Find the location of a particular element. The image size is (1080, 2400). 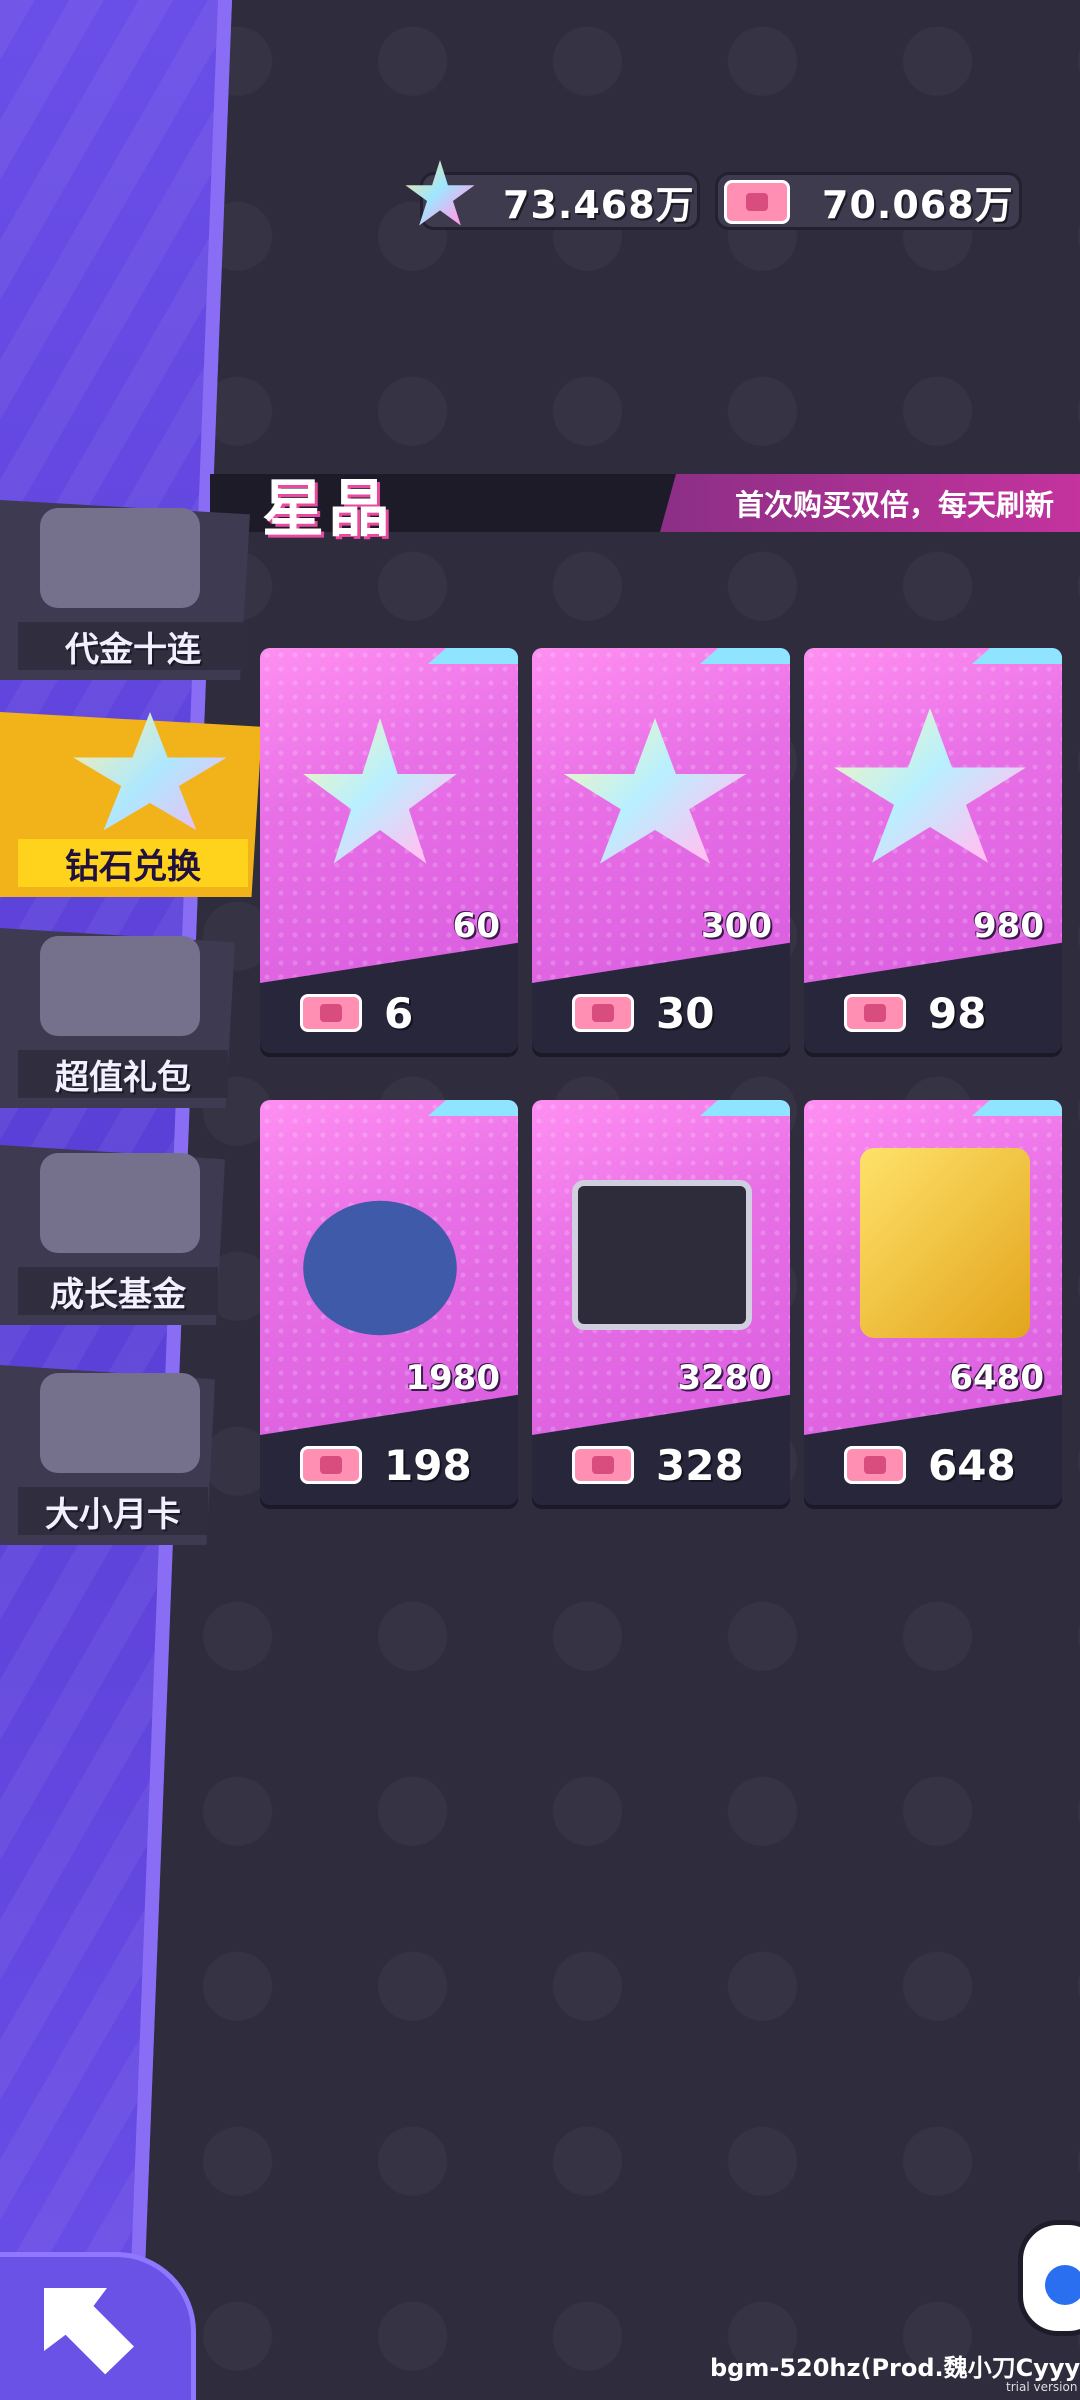

product-price: 198 is located at coordinates (428, 1465).